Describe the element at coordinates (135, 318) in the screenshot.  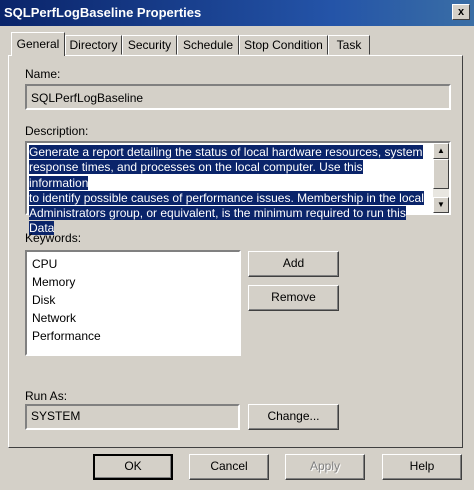
I see `keyword-item: Network` at that location.